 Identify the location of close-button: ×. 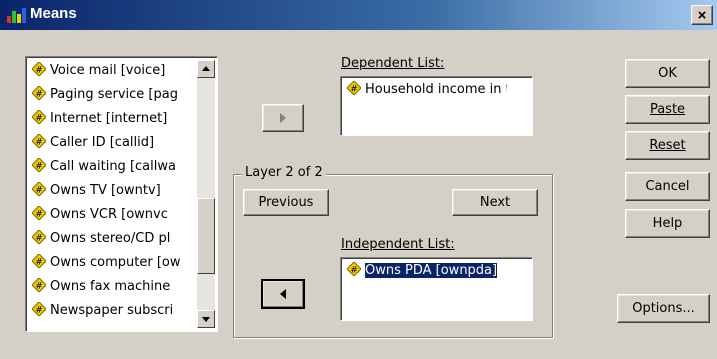
(702, 15).